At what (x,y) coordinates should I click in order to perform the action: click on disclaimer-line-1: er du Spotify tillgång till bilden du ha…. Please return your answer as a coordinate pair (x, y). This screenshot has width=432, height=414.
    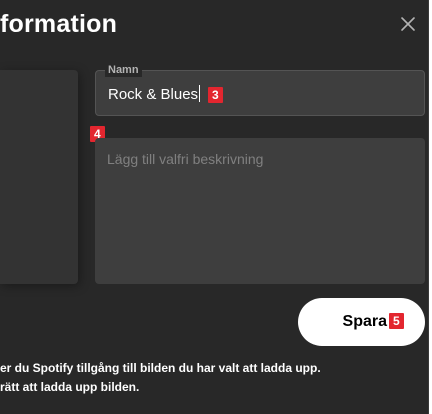
    Looking at the image, I should click on (160, 368).